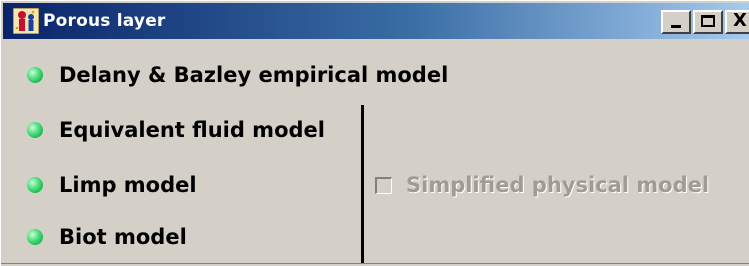  I want to click on radio-label: Delany & Bazley empirical model, so click(254, 75).